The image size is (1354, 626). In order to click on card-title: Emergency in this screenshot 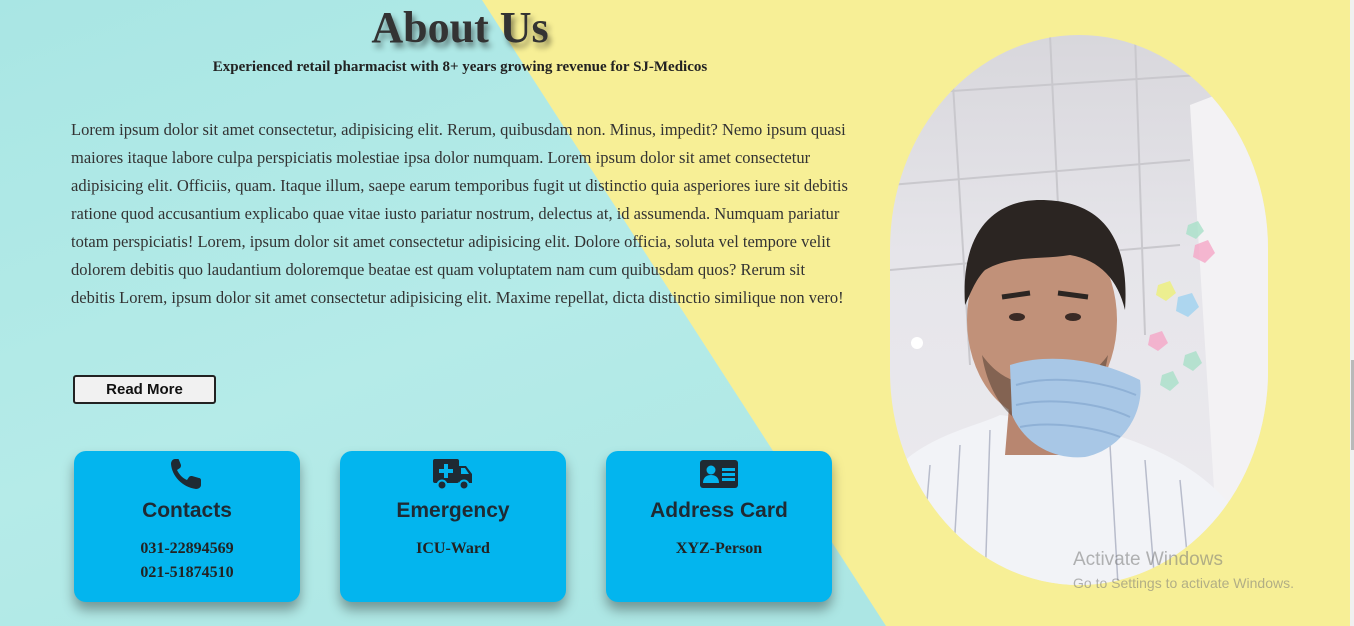, I will do `click(453, 510)`.